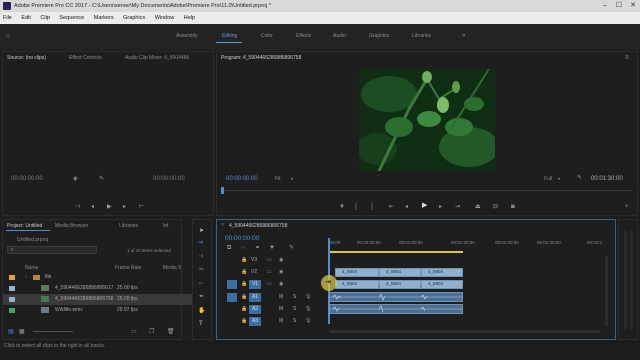 This screenshot has height=360, width=640. I want to click on insert-sequence-icon: ⧉, so click(229, 248).